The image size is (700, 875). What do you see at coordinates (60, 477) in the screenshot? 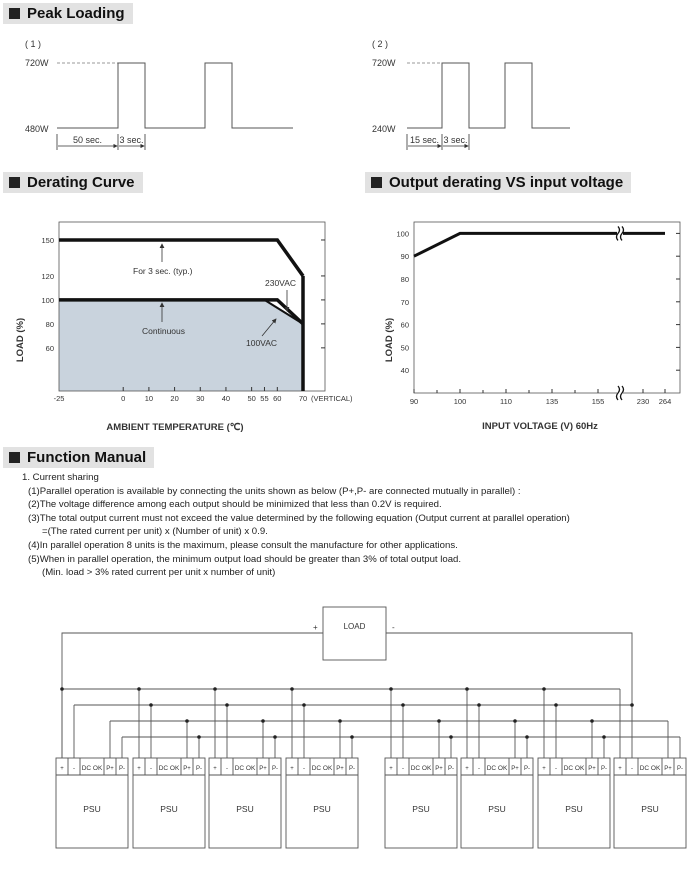
I see `manual-heading: 1. Current sharing` at bounding box center [60, 477].